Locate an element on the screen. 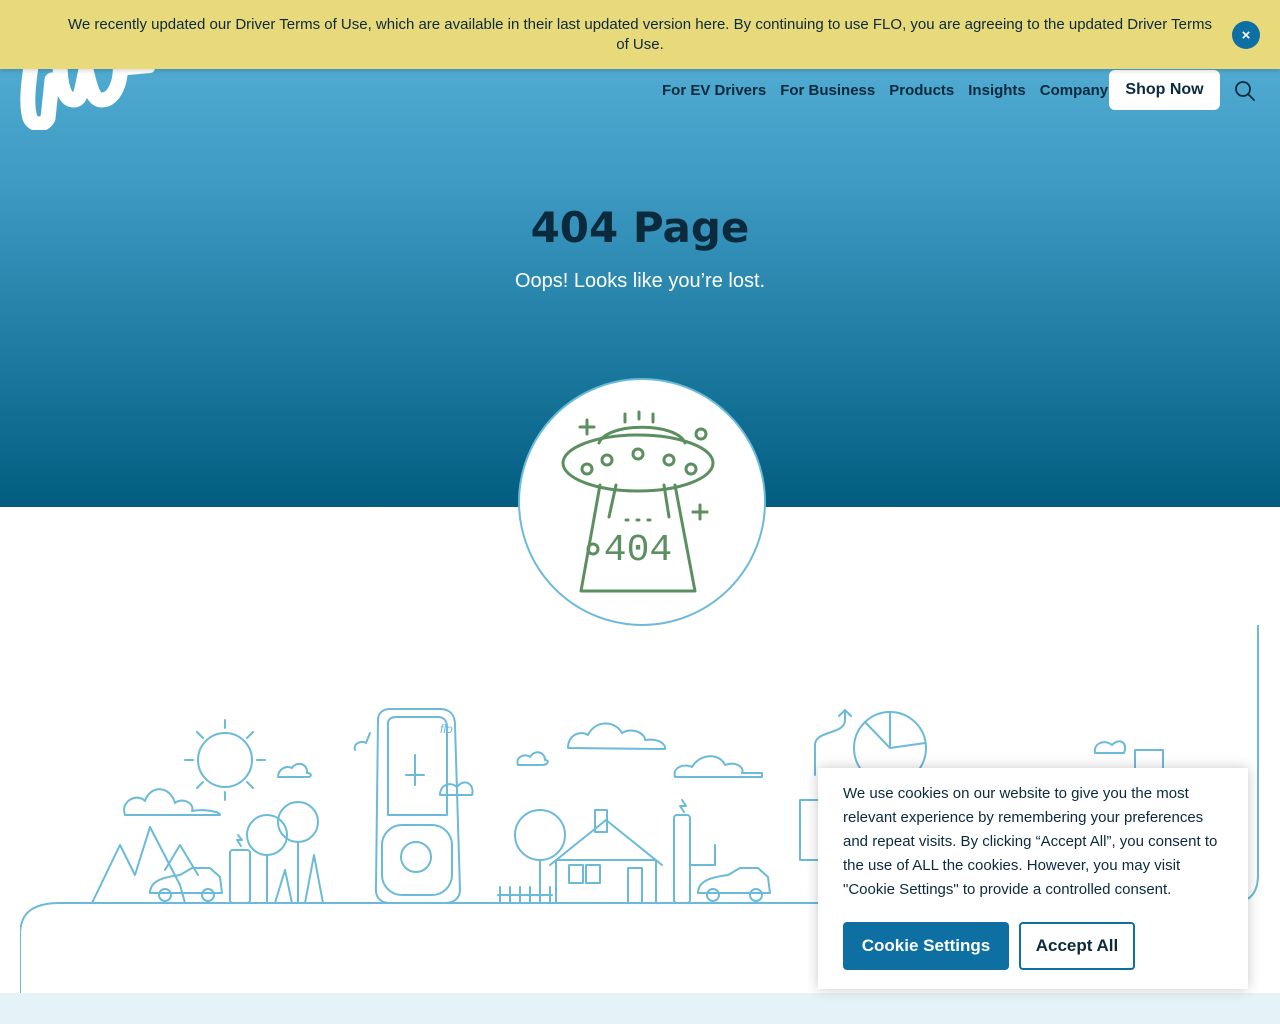 This screenshot has height=1024, width=1280. charger-flo-label: flo is located at coordinates (446, 729).